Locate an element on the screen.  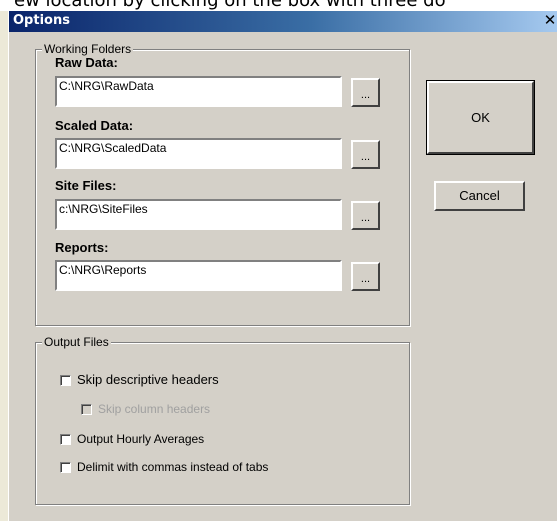
reports-field is located at coordinates (198, 275).